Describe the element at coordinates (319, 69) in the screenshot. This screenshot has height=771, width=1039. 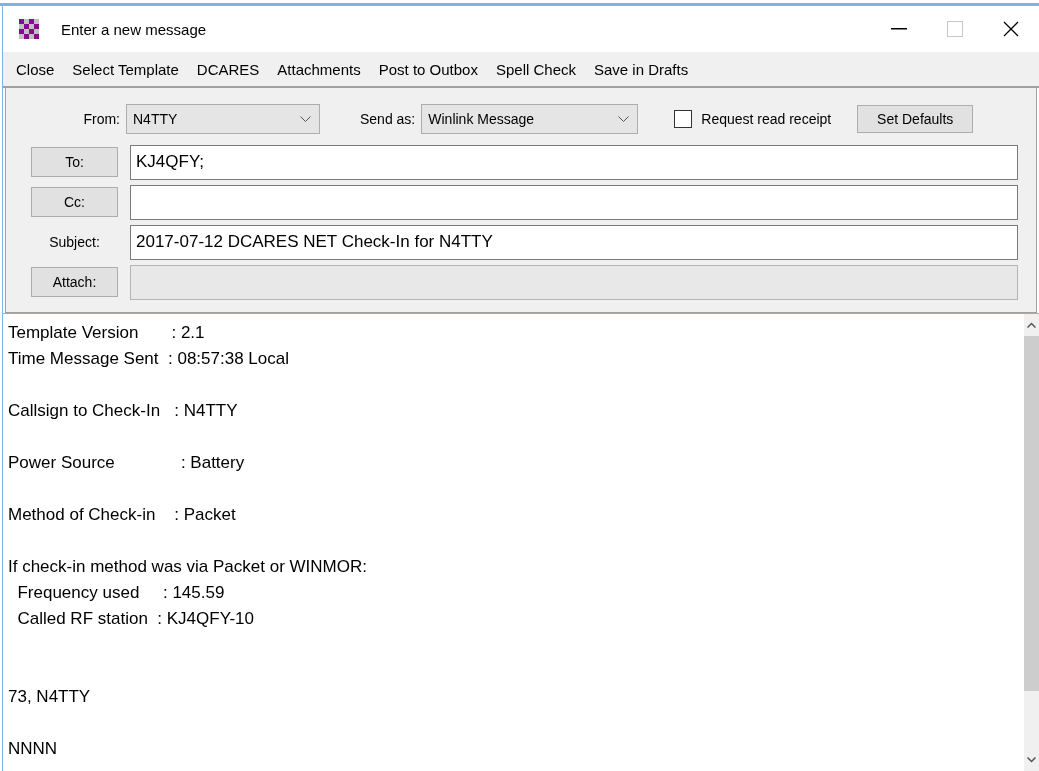
I see `toolbar-item: Attachments` at that location.